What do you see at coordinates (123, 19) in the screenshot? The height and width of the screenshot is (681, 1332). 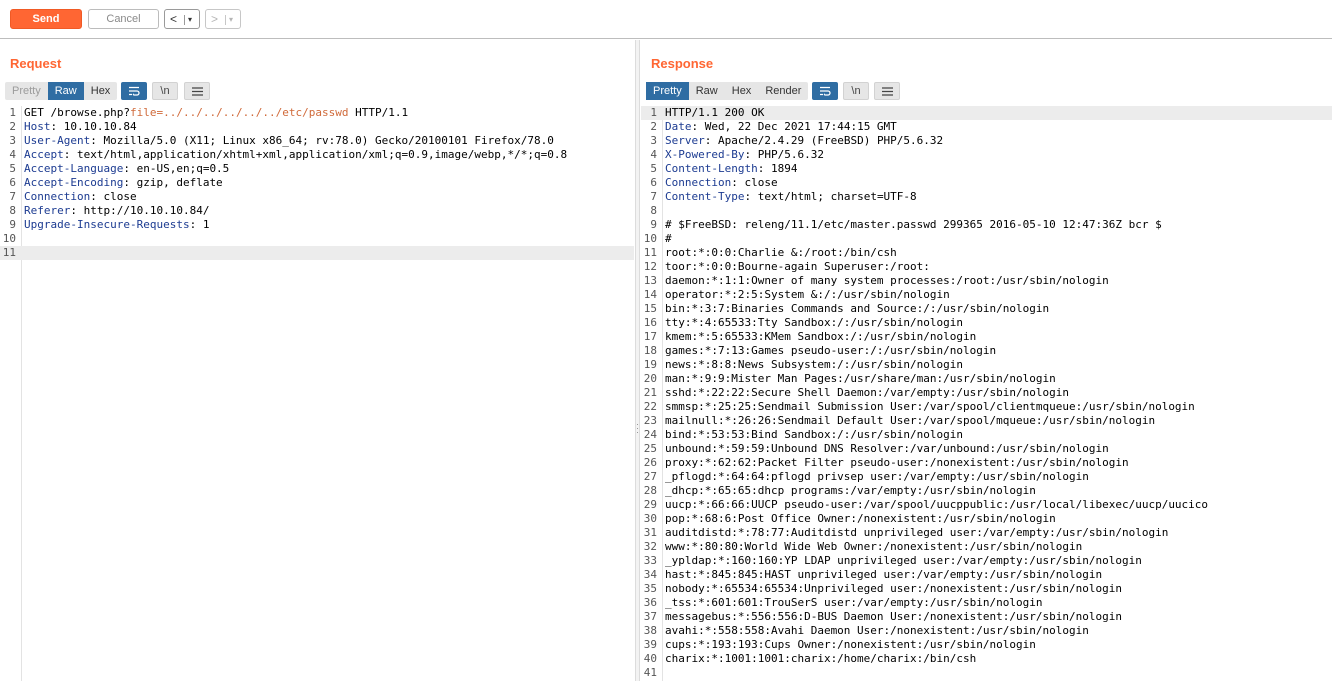 I see `cancel-button: Cancel` at bounding box center [123, 19].